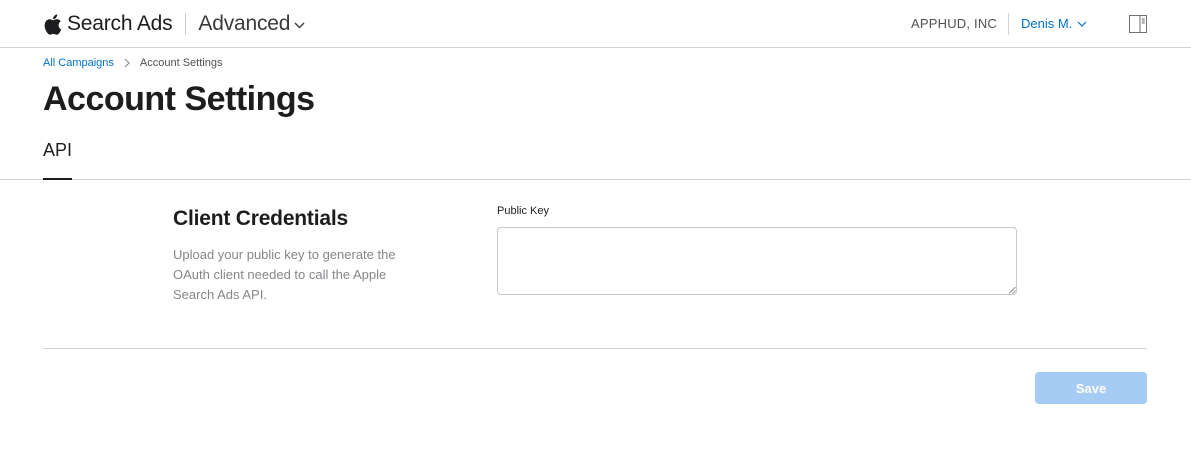 The width and height of the screenshot is (1191, 466). I want to click on brand: Search Ads Advanced, so click(174, 24).